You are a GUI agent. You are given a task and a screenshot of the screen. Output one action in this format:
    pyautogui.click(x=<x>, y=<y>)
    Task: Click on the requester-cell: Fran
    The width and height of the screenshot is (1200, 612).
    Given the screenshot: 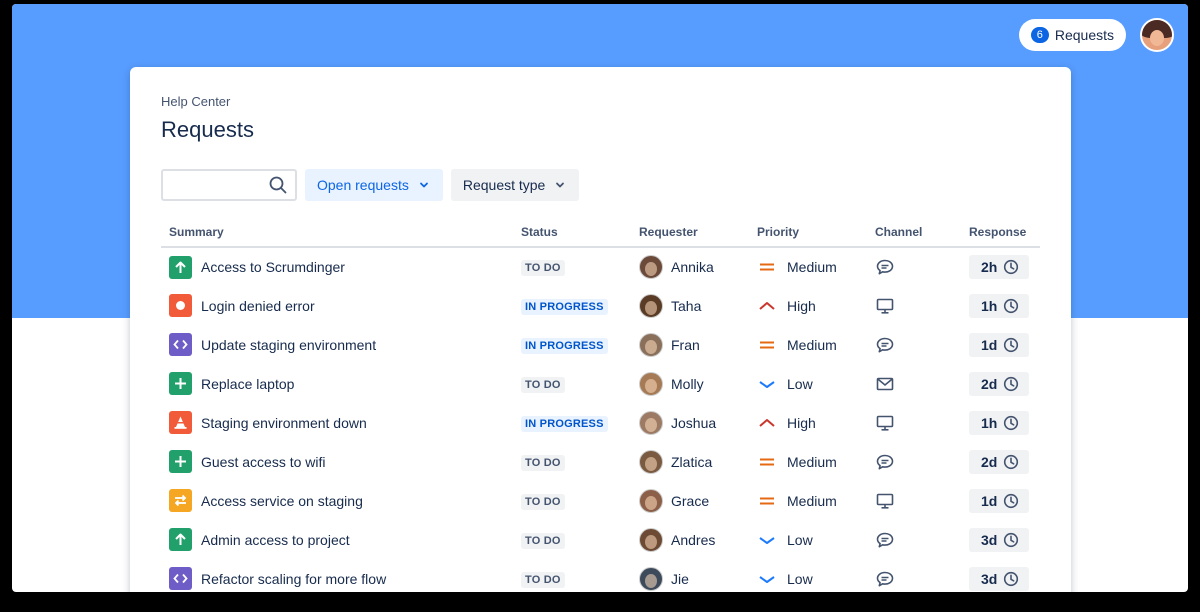 What is the action you would take?
    pyautogui.click(x=690, y=344)
    